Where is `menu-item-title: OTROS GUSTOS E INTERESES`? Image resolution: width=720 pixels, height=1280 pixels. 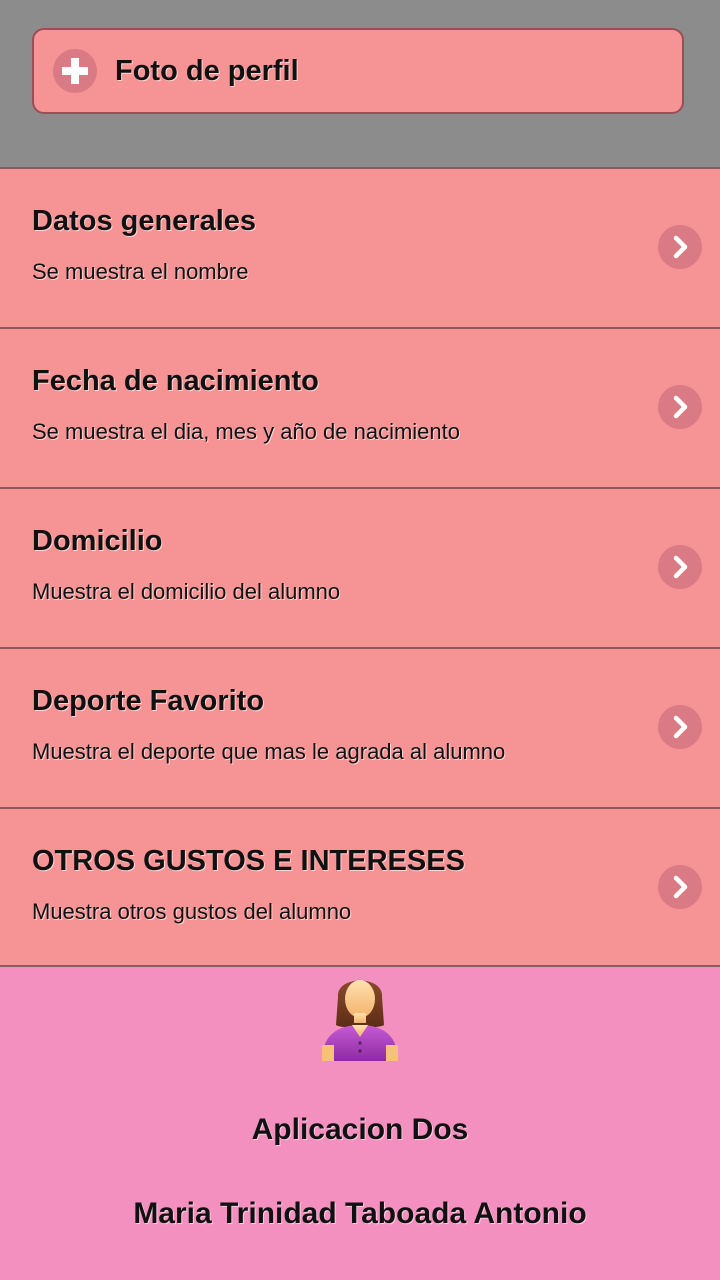 menu-item-title: OTROS GUSTOS E INTERESES is located at coordinates (248, 861).